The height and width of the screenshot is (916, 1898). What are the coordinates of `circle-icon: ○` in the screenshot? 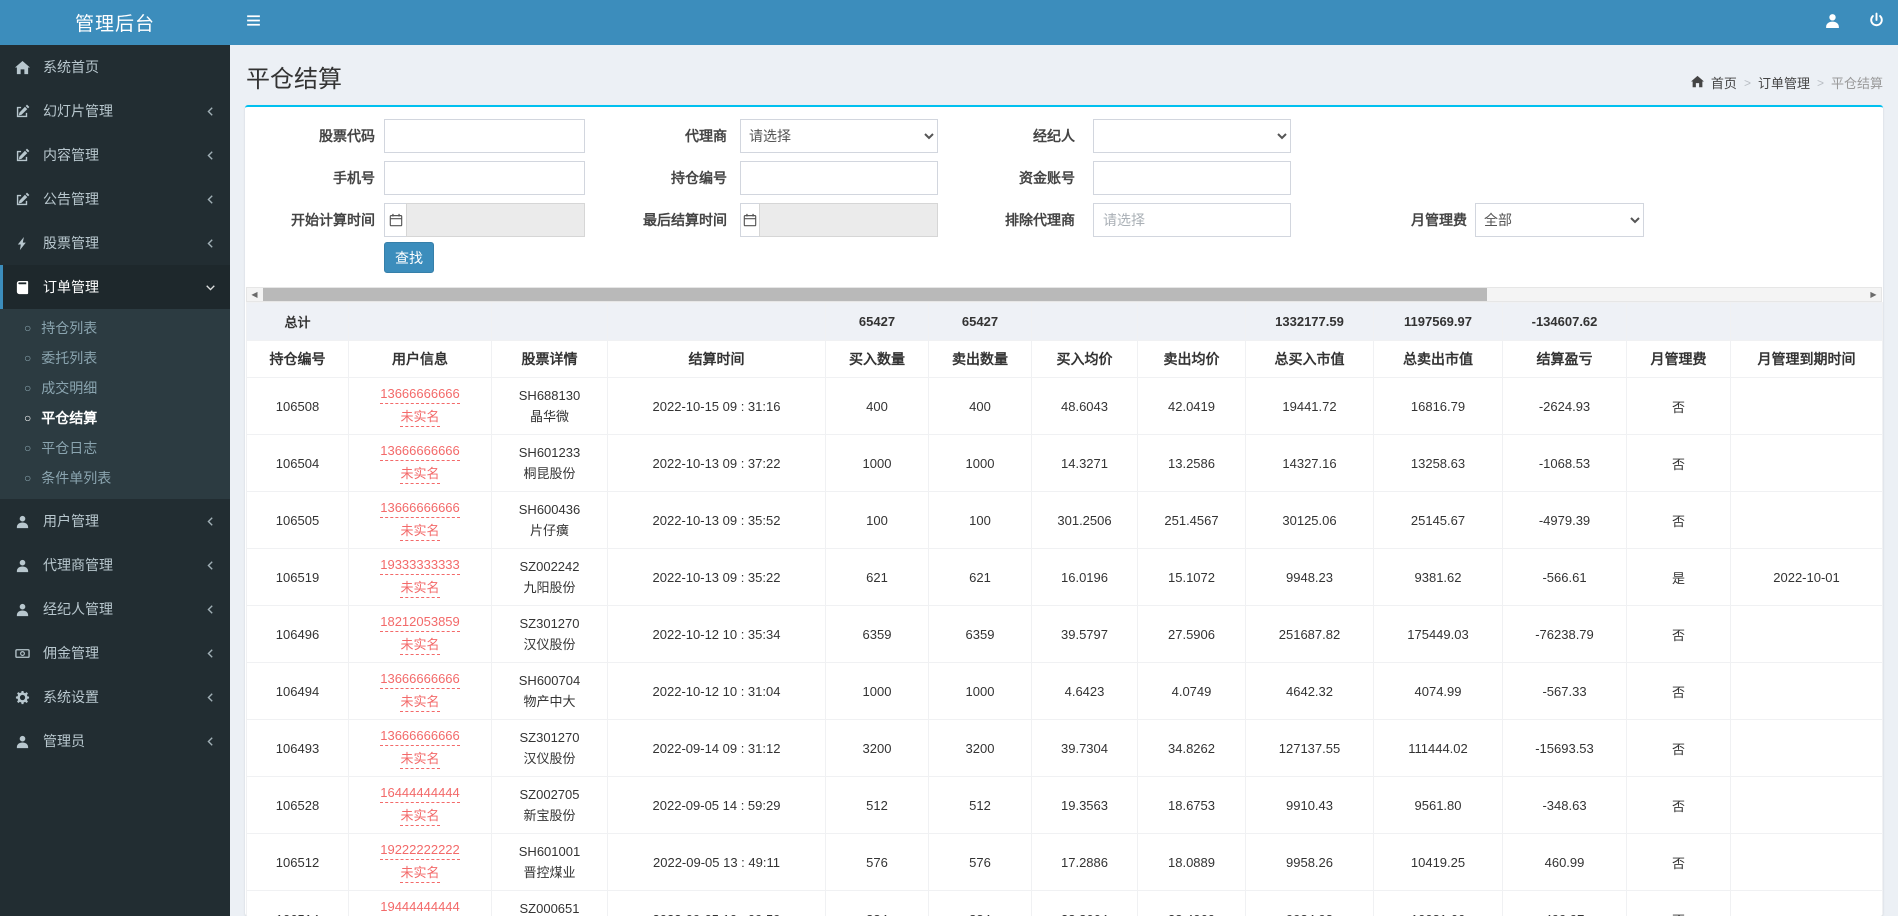 It's located at (28, 358).